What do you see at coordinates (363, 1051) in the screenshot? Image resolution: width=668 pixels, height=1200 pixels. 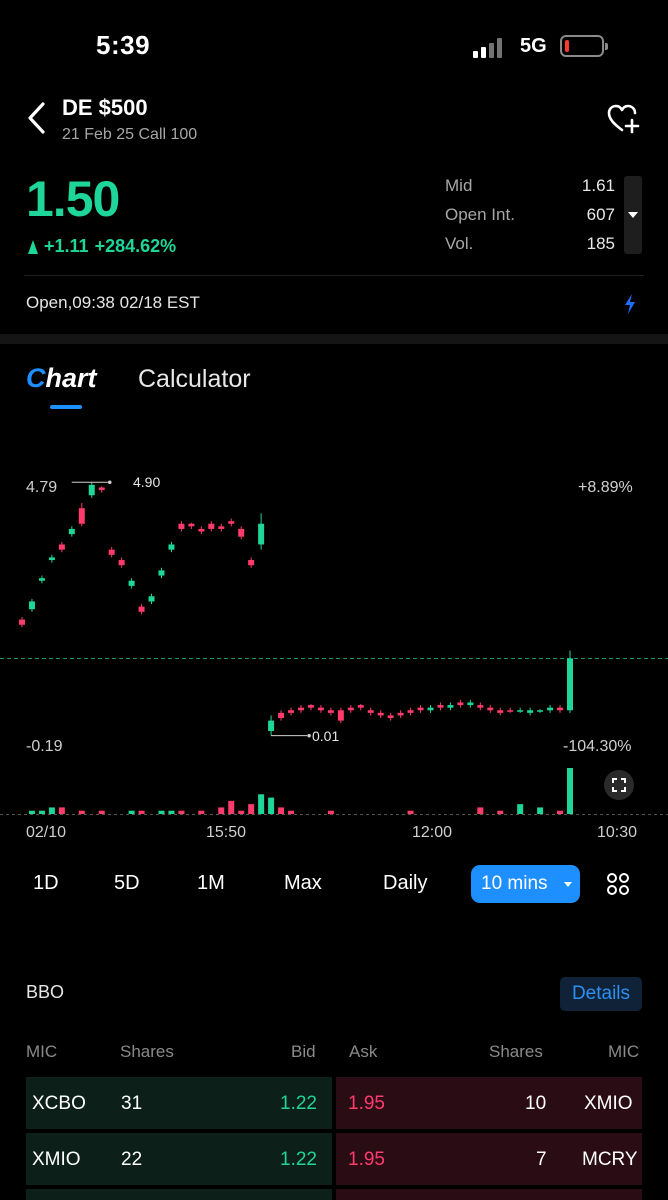 I see `col-ask: Ask` at bounding box center [363, 1051].